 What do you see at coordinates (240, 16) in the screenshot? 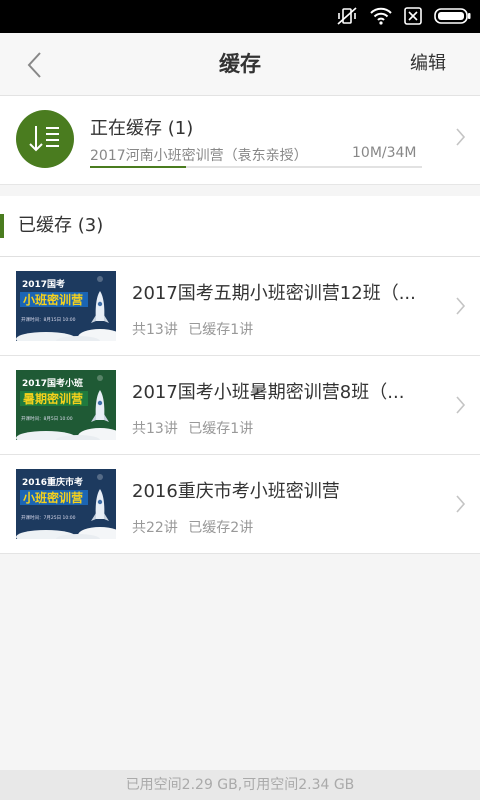
I see `status-bar` at bounding box center [240, 16].